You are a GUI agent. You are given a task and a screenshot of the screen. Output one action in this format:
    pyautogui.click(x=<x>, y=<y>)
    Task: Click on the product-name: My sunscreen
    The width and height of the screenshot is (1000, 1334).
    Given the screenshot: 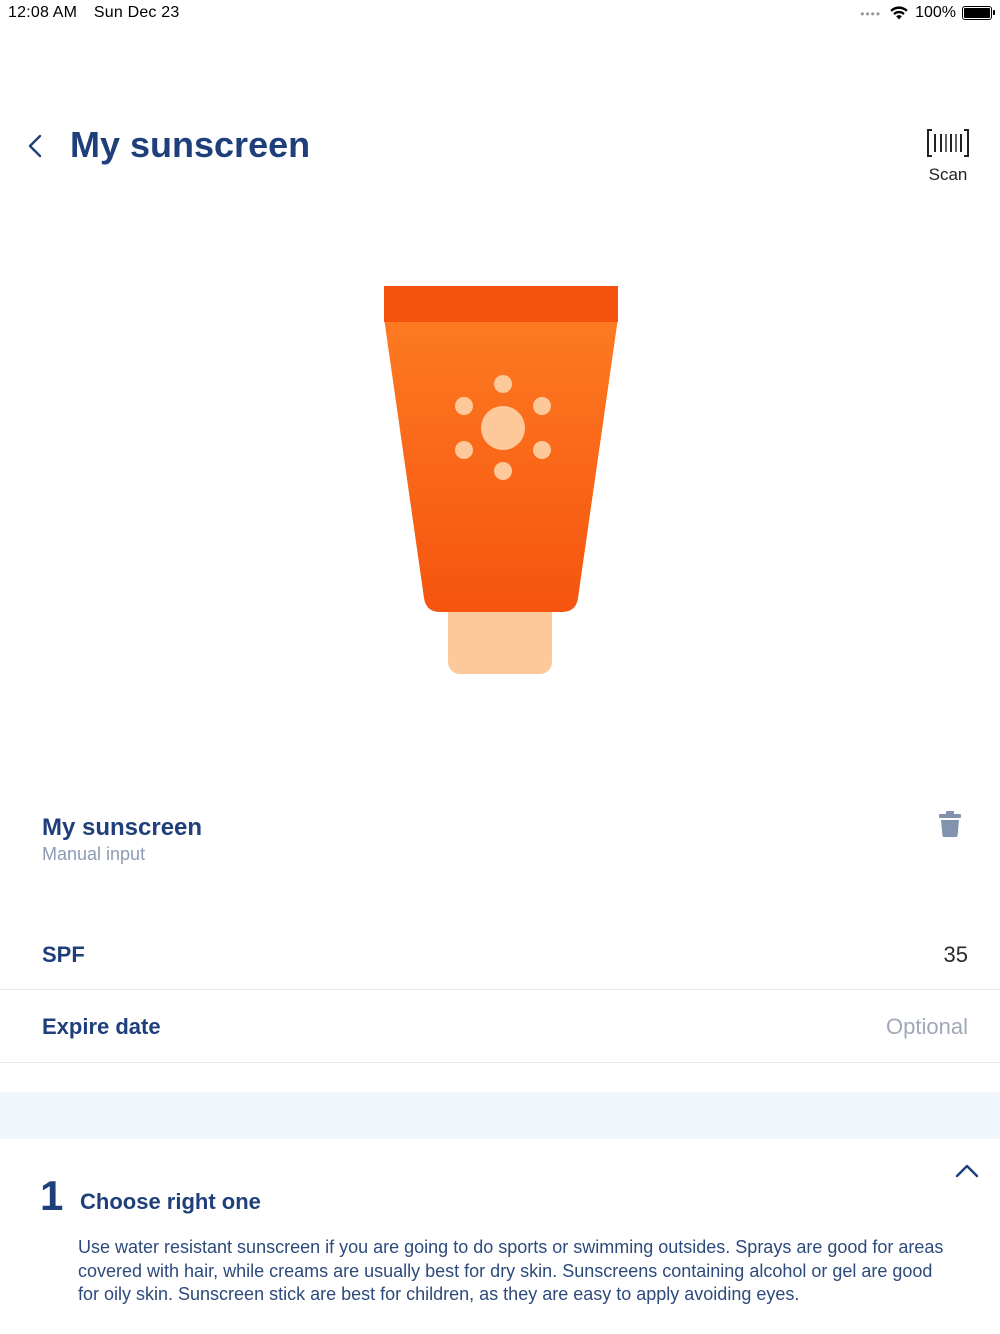 What is the action you would take?
    pyautogui.click(x=122, y=827)
    